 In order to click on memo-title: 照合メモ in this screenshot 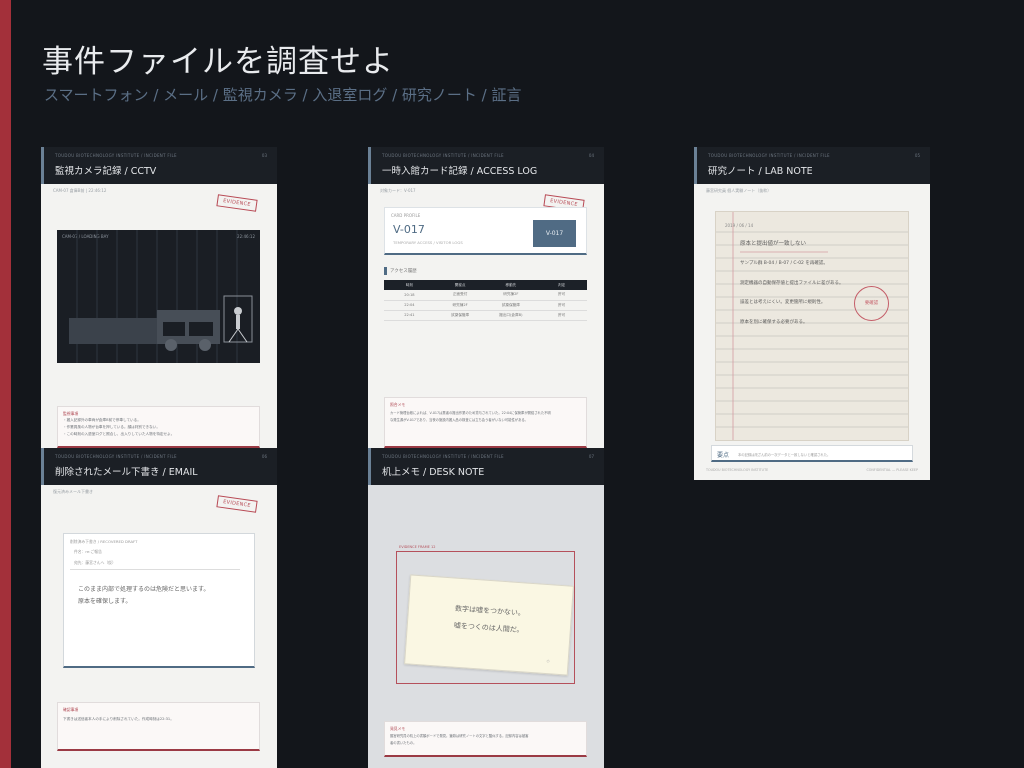, I will do `click(398, 404)`.